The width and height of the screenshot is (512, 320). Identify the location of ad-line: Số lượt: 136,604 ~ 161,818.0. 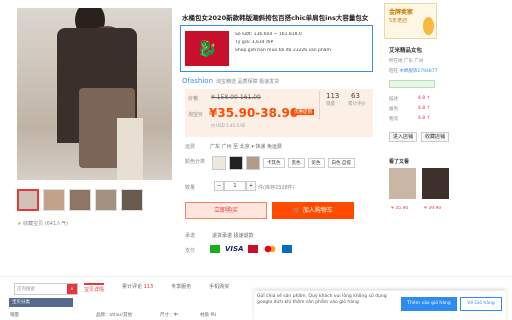
(268, 34).